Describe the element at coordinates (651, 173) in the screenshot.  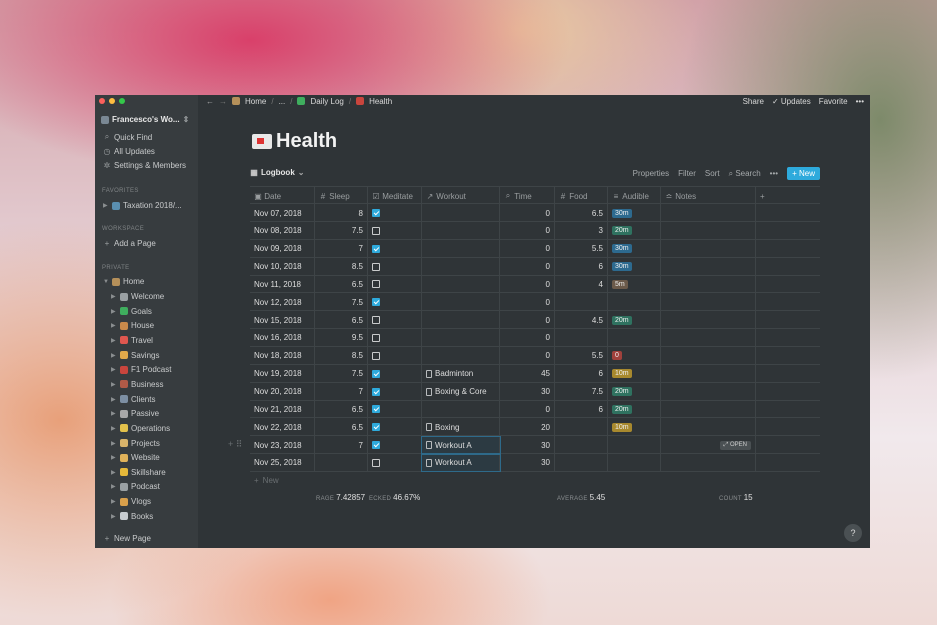
I see `properties-button: Properties` at that location.